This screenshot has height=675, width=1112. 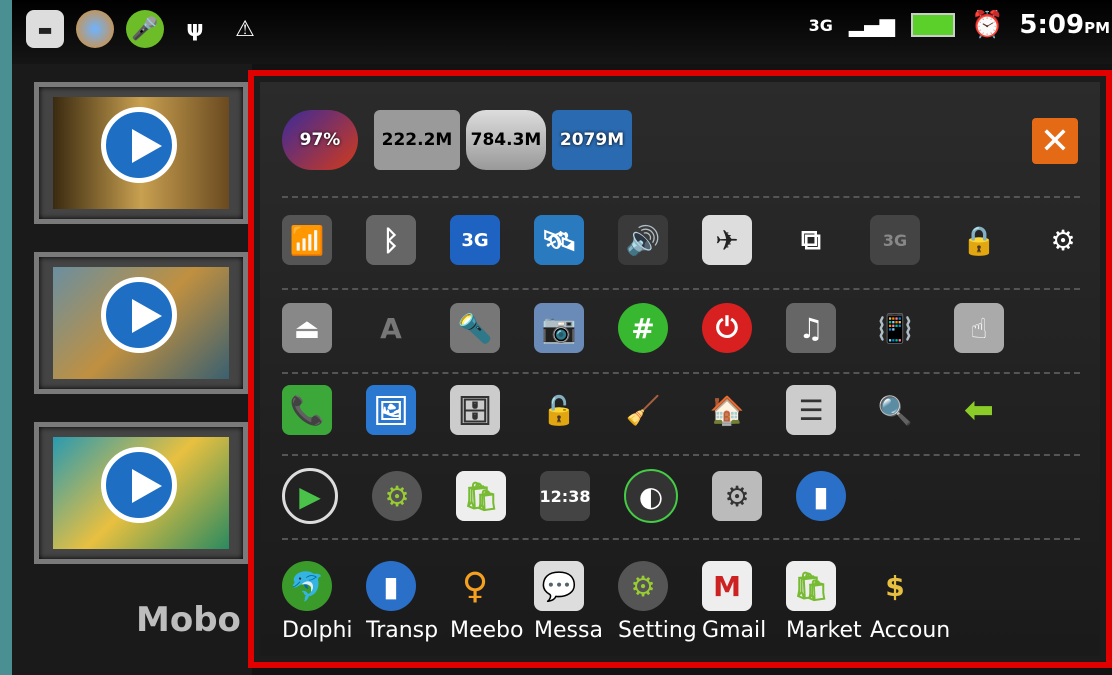 I want to click on close-button: ✕, so click(x=1055, y=141).